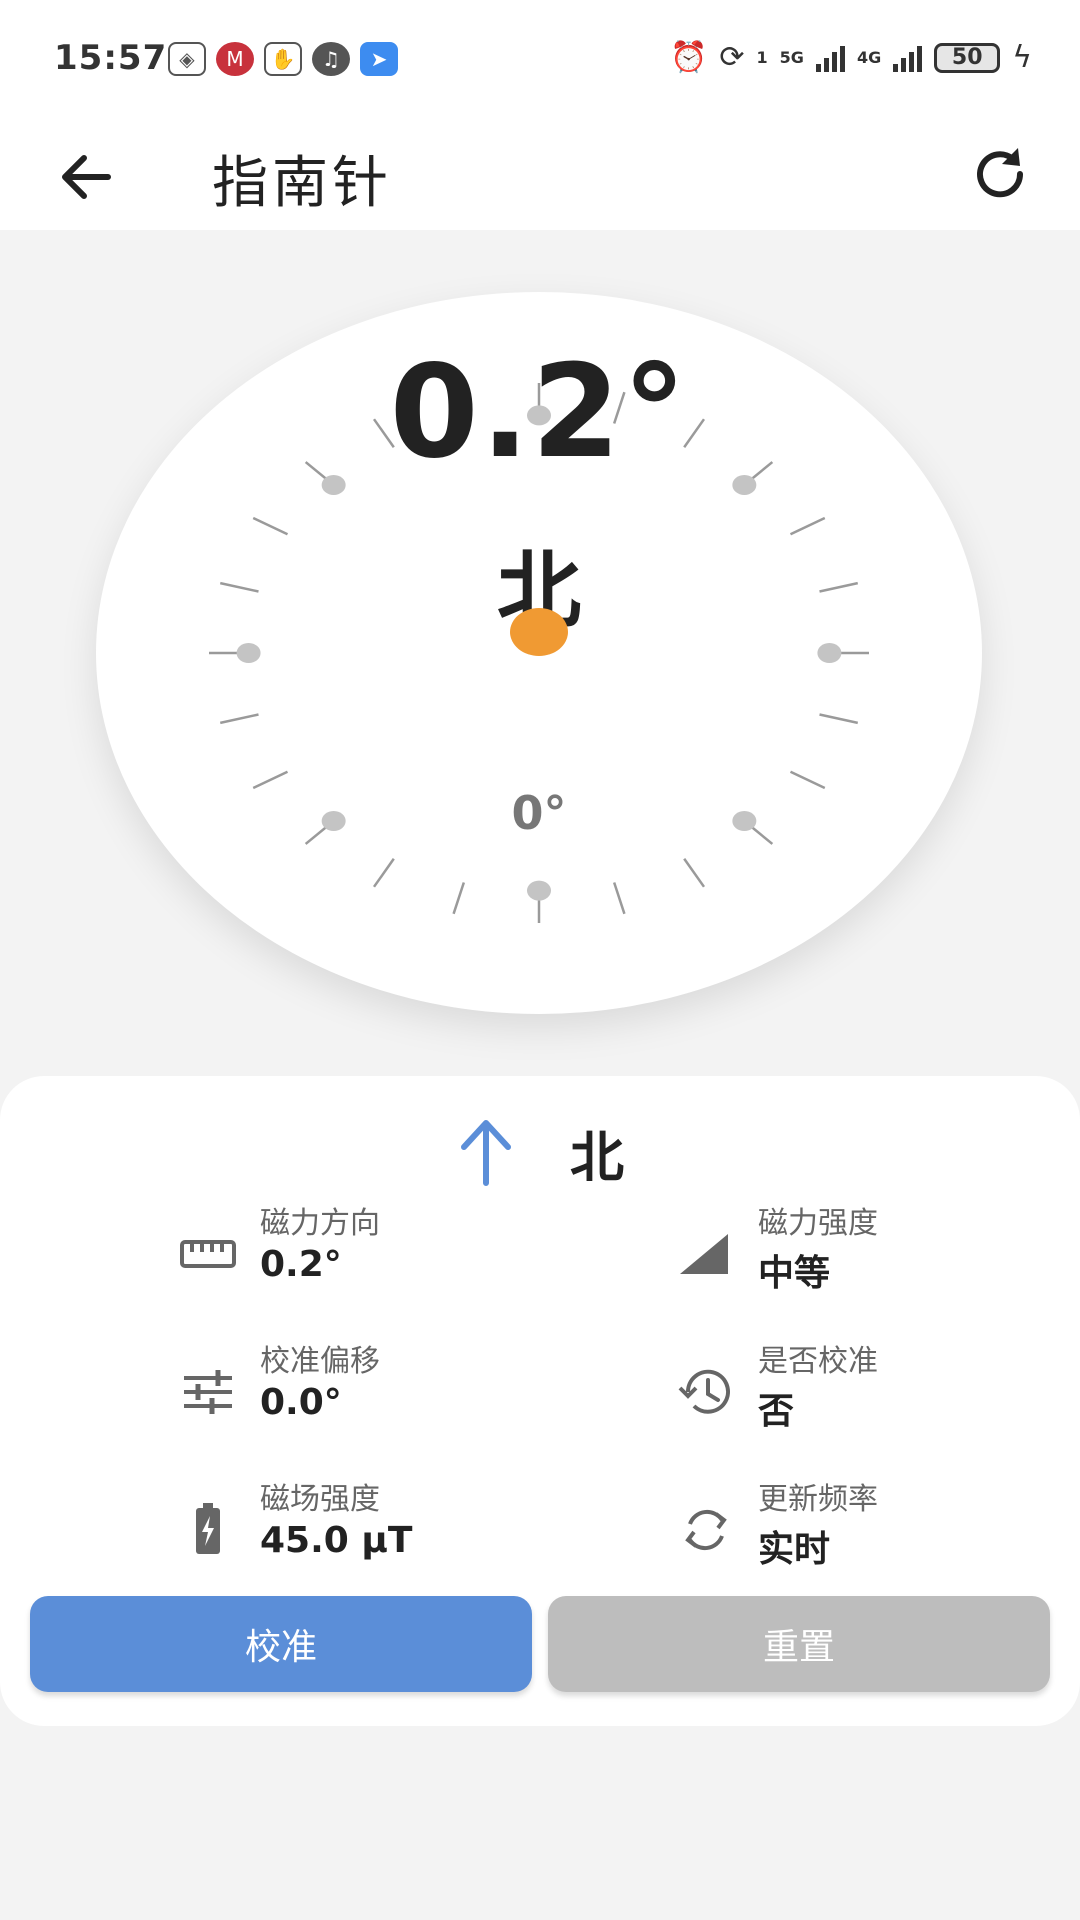 This screenshot has height=1920, width=1080. I want to click on notification-icons: ◈ M ✋ ♫ ➤, so click(283, 59).